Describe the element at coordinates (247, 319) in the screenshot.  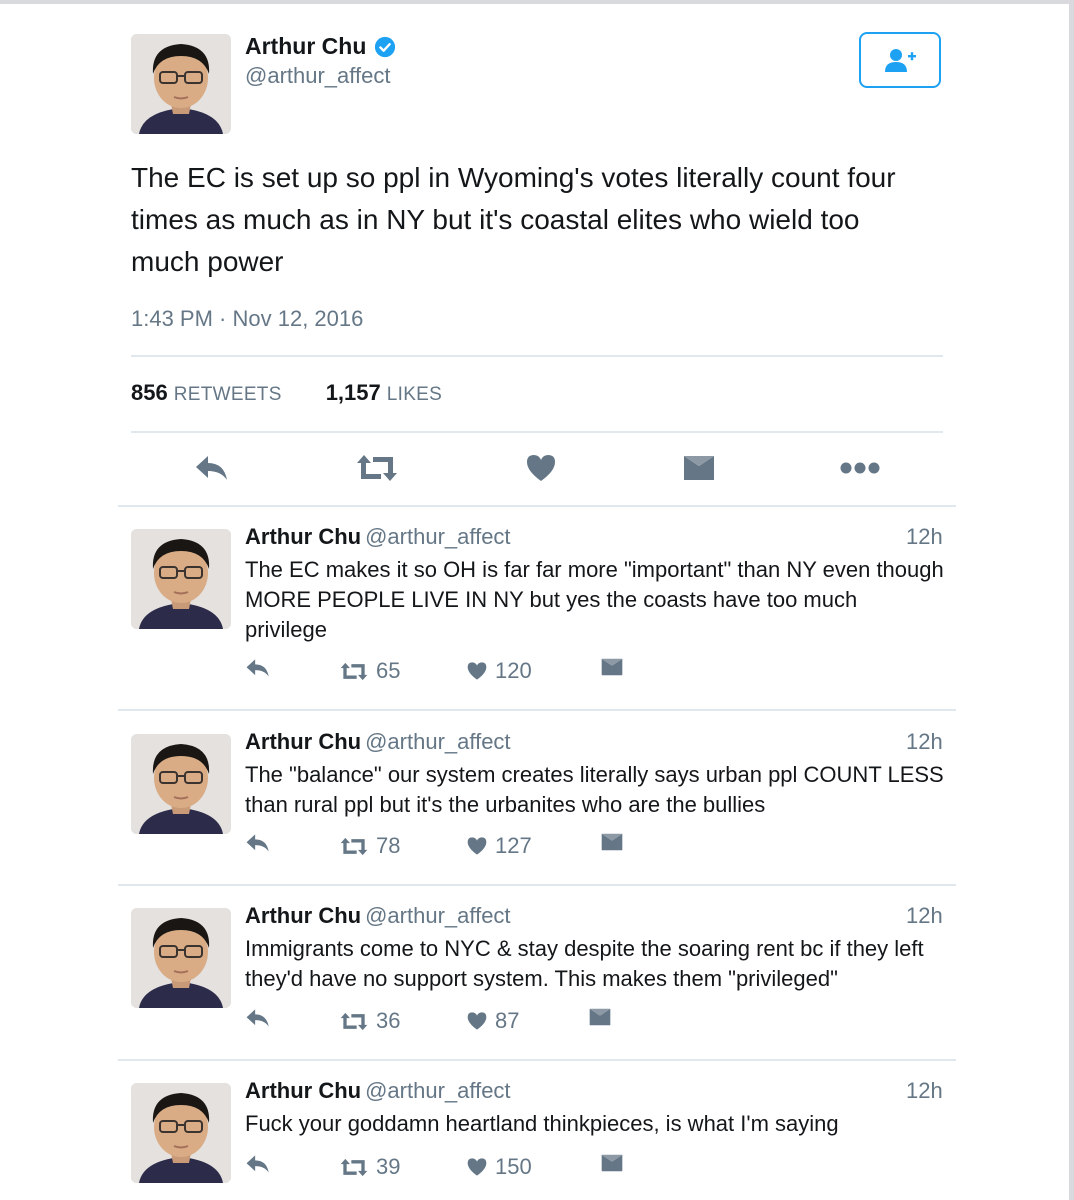
I see `tweet-timestamp: 1:43 PM · Nov 12, 2016` at that location.